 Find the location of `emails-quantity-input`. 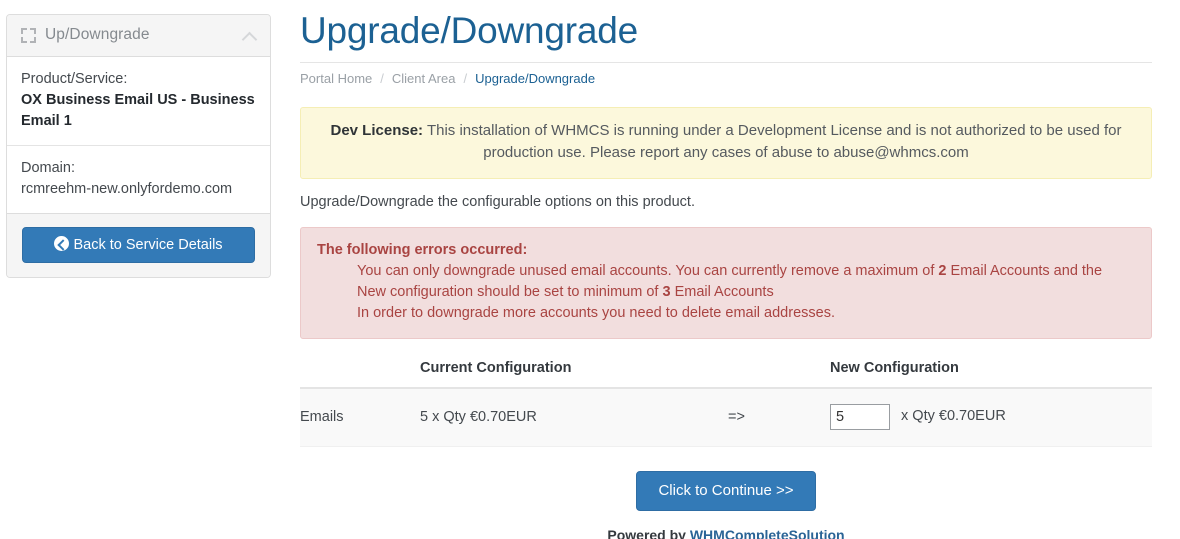

emails-quantity-input is located at coordinates (860, 416).